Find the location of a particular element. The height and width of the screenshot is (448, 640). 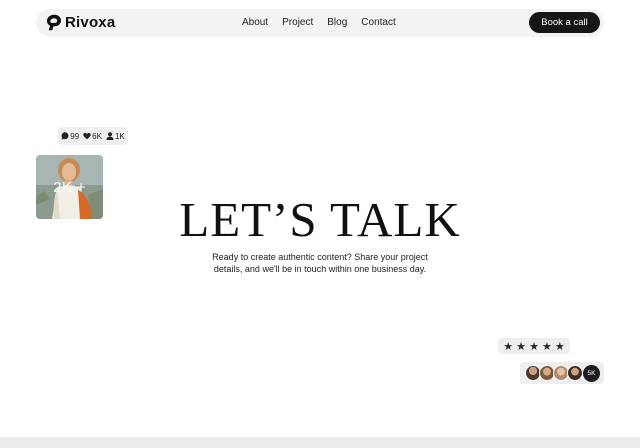

nav-link-contact: Contact is located at coordinates (378, 22).